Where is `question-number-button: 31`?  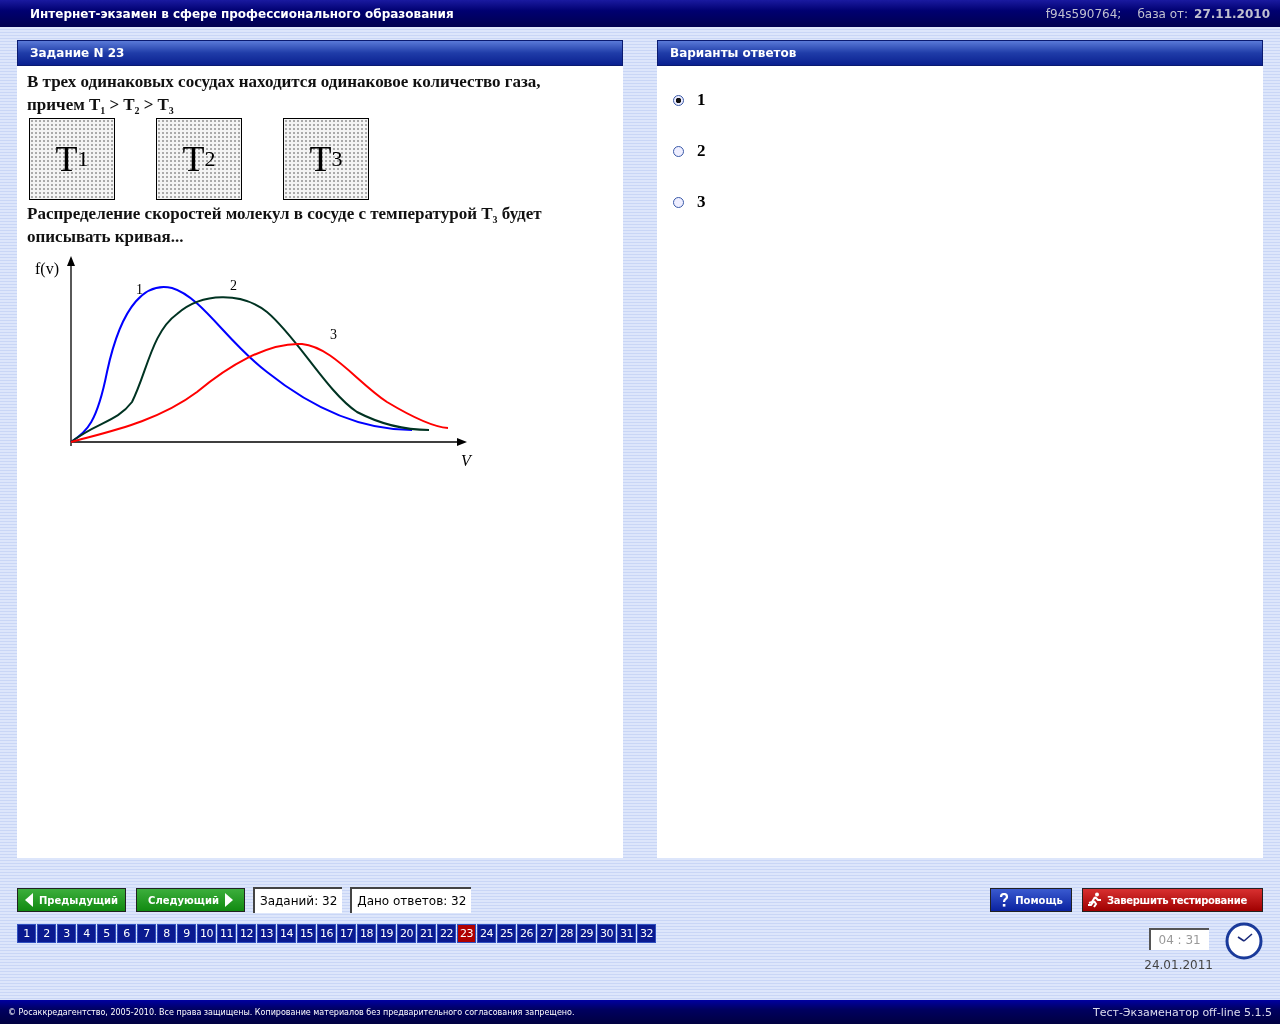 question-number-button: 31 is located at coordinates (626, 933).